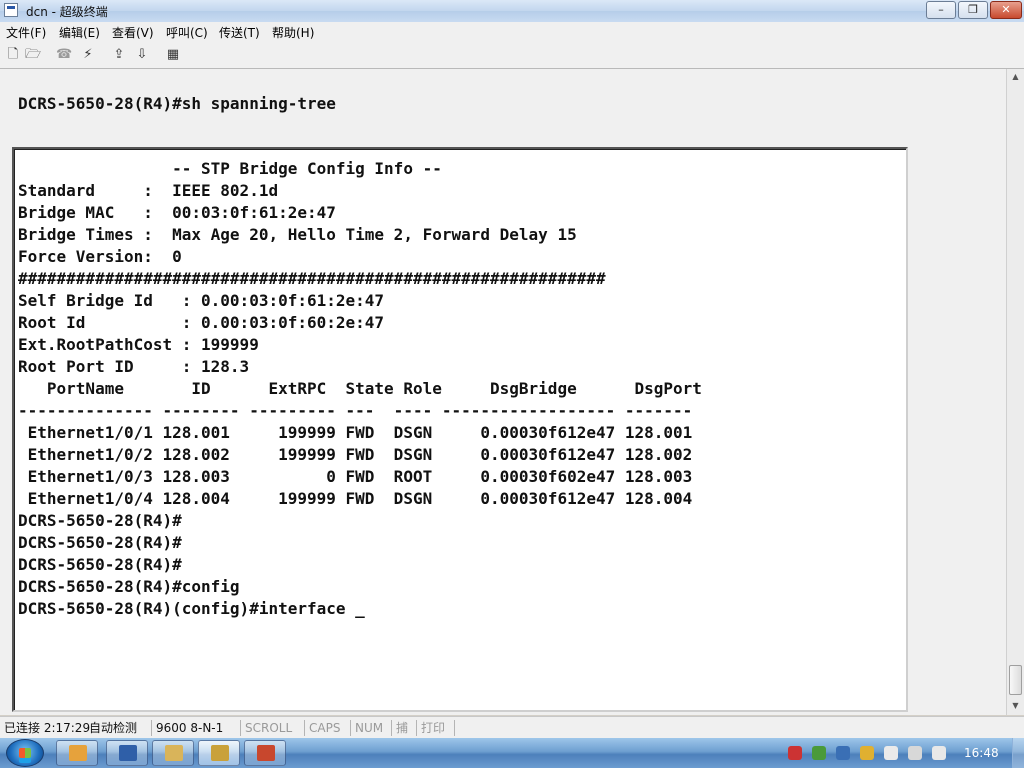 This screenshot has width=1024, height=768. I want to click on scroll-thumb, so click(1015, 680).